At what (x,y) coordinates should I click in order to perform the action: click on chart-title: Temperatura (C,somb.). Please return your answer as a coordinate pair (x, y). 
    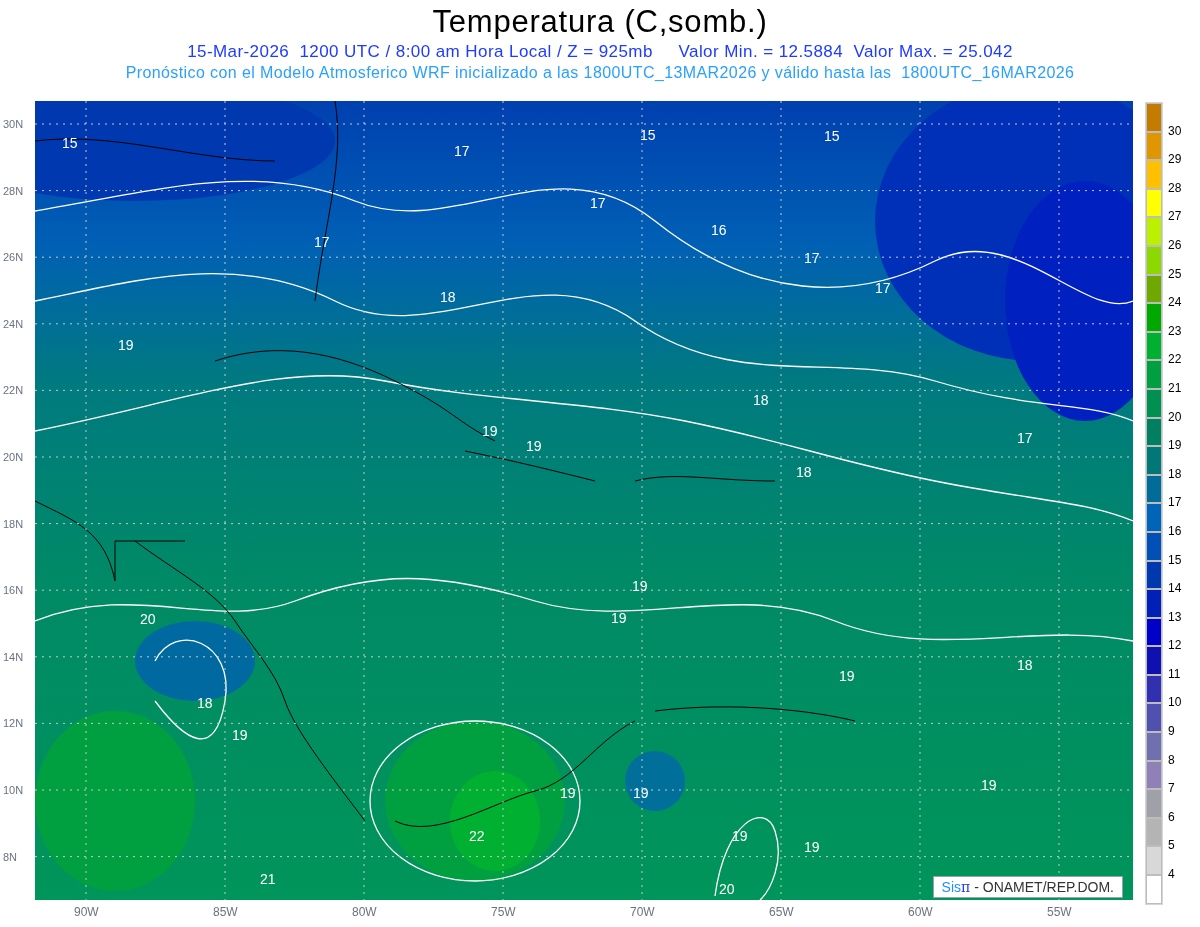
    Looking at the image, I should click on (600, 22).